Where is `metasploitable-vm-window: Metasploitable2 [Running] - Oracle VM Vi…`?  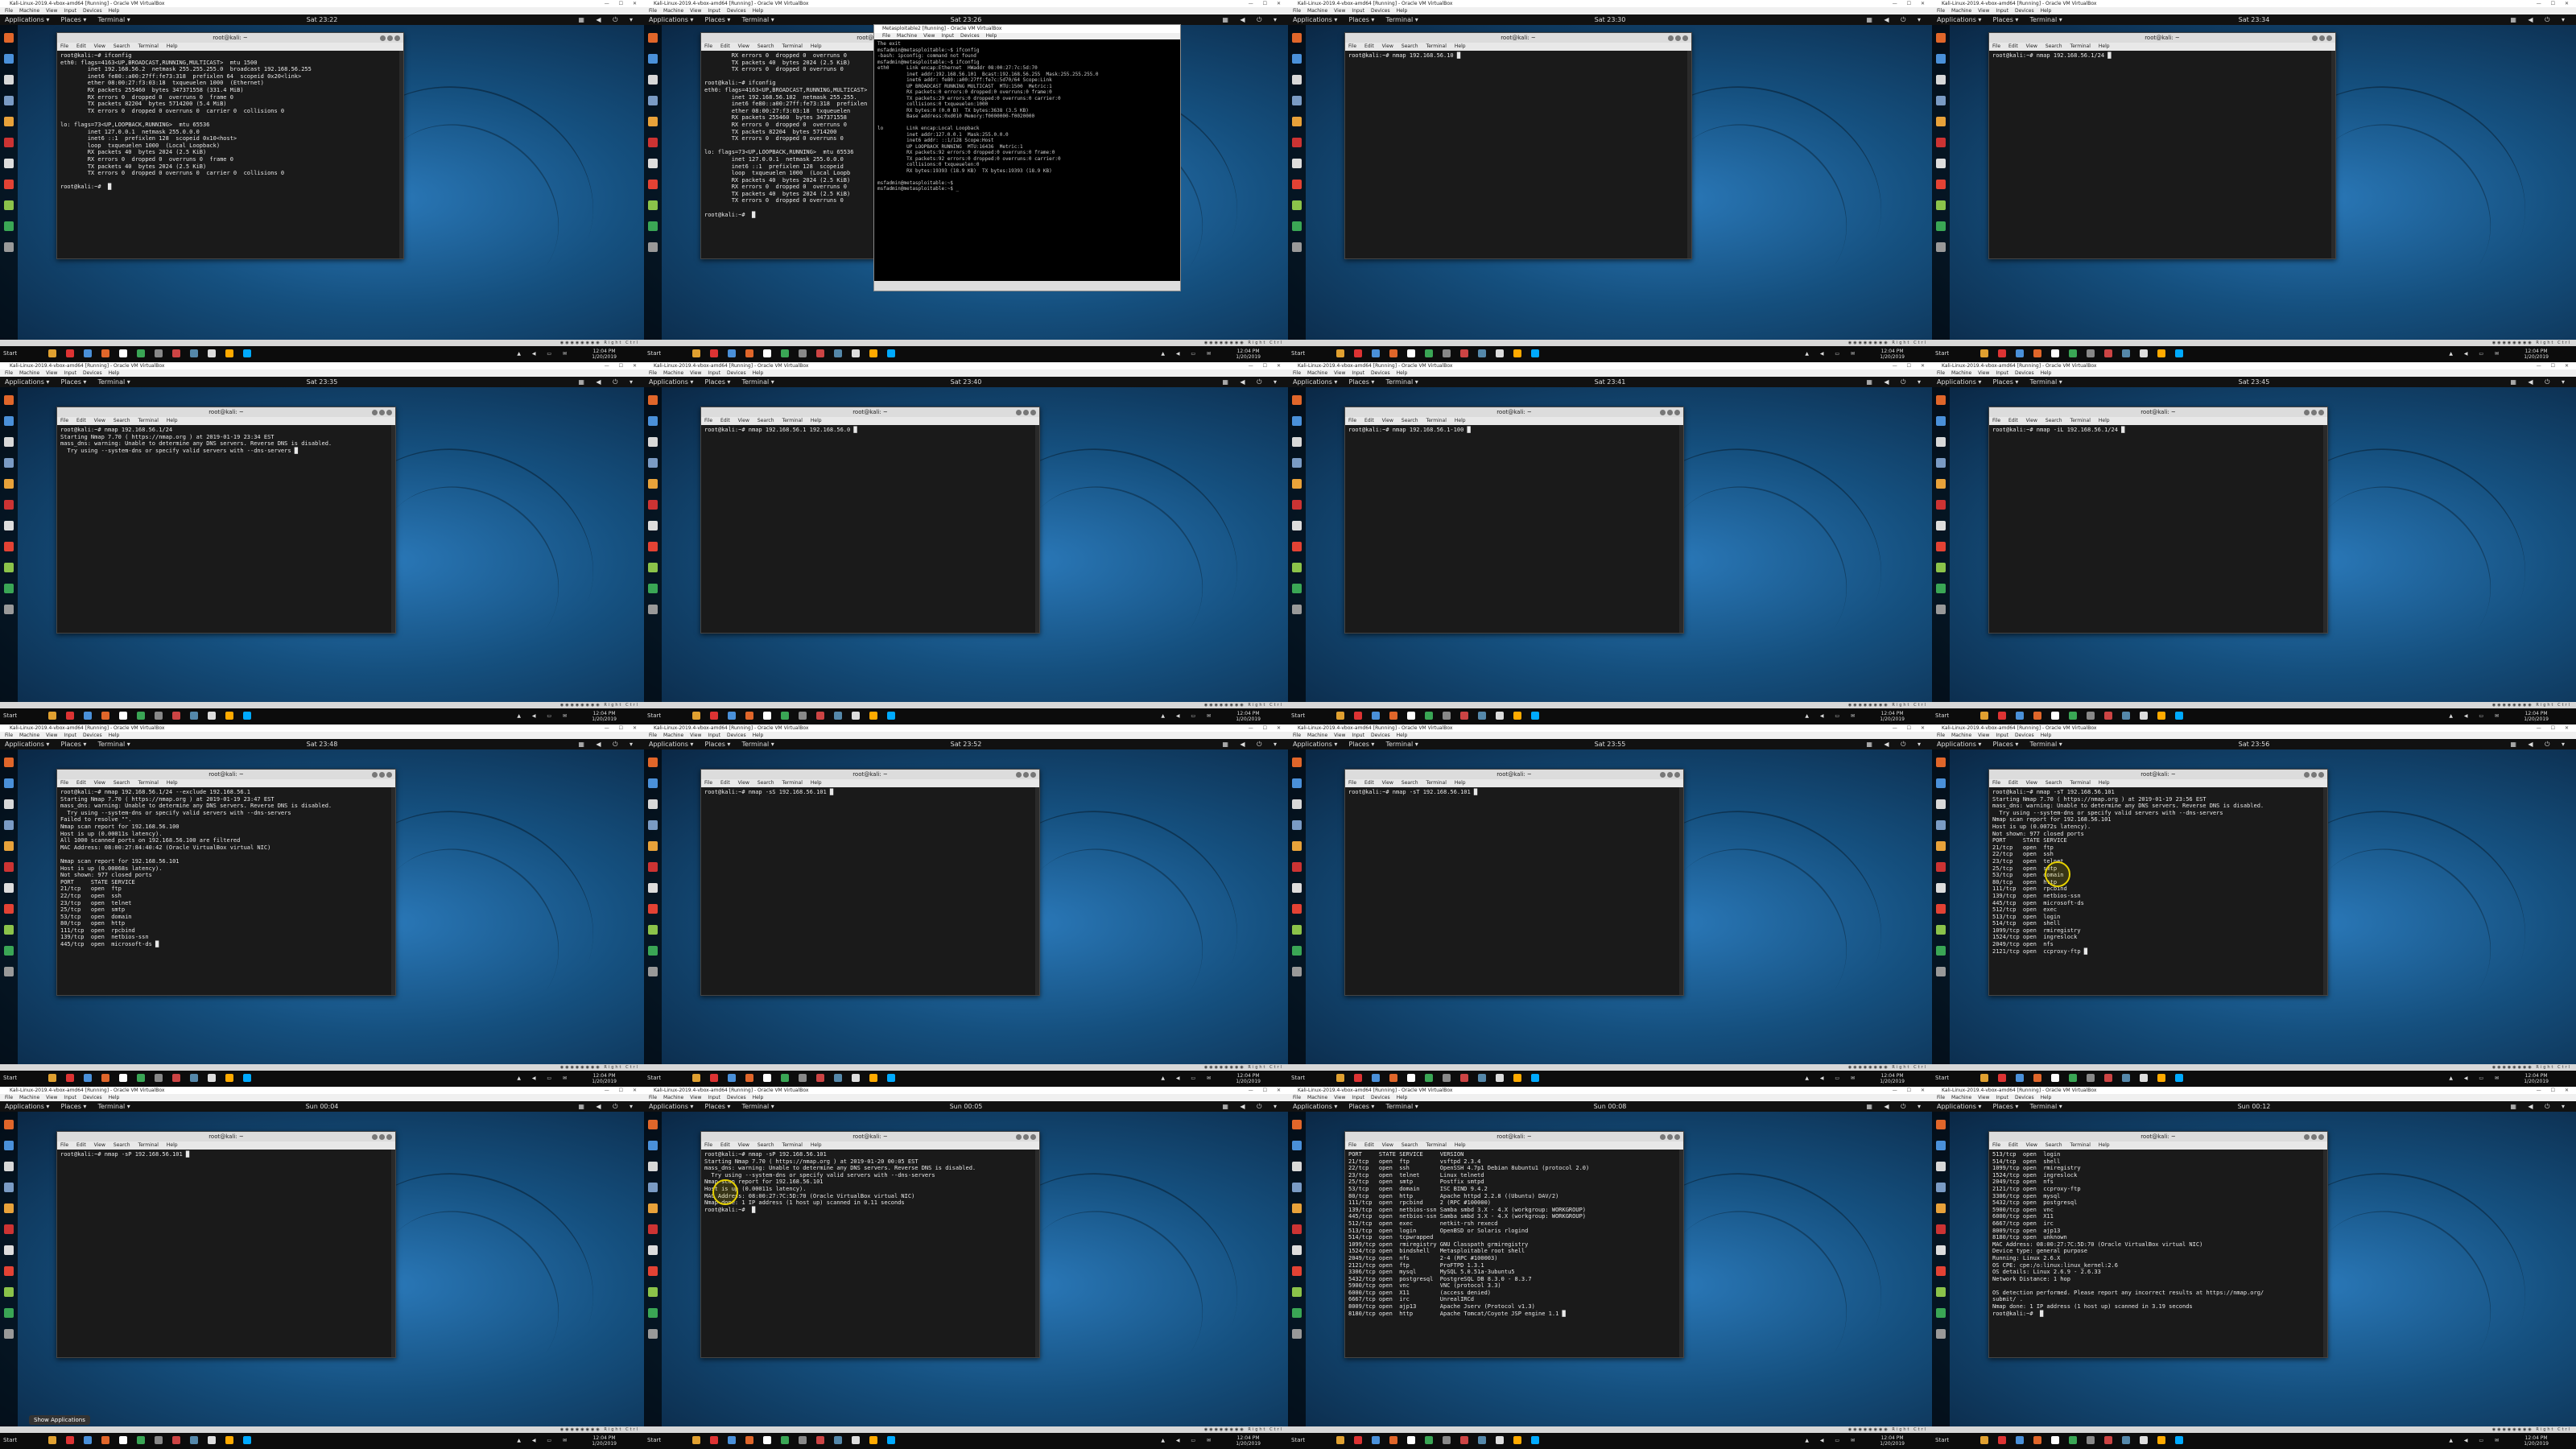
metasploitable-vm-window: Metasploitable2 [Running] - Oracle VM Vi… is located at coordinates (1027, 157).